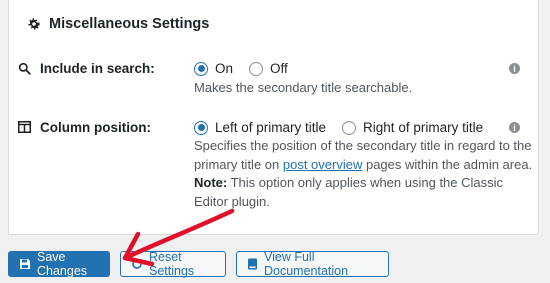 This screenshot has width=550, height=283. What do you see at coordinates (62, 264) in the screenshot?
I see `save-changes-label: Save Changes` at bounding box center [62, 264].